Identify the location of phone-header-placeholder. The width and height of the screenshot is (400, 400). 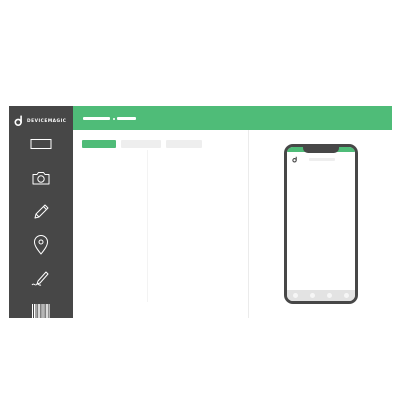
(322, 159).